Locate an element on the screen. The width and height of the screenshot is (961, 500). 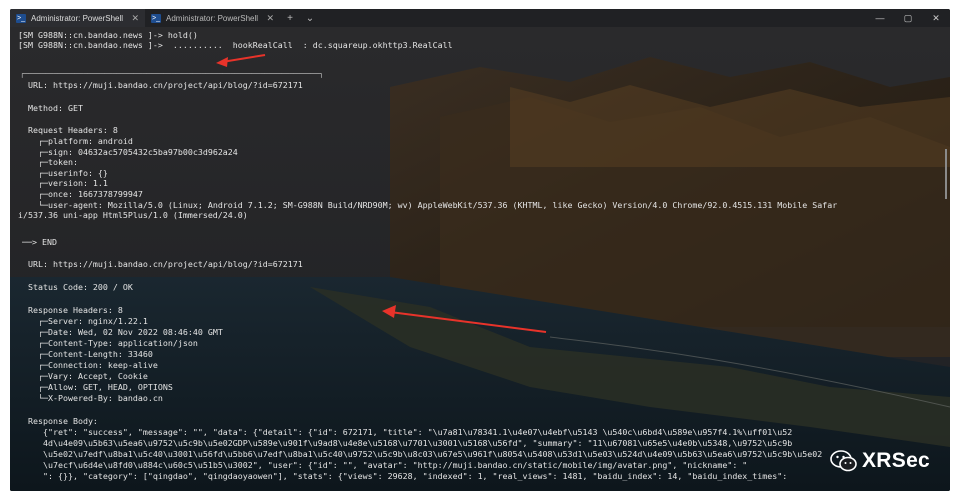
wechat-icon is located at coordinates (843, 461).